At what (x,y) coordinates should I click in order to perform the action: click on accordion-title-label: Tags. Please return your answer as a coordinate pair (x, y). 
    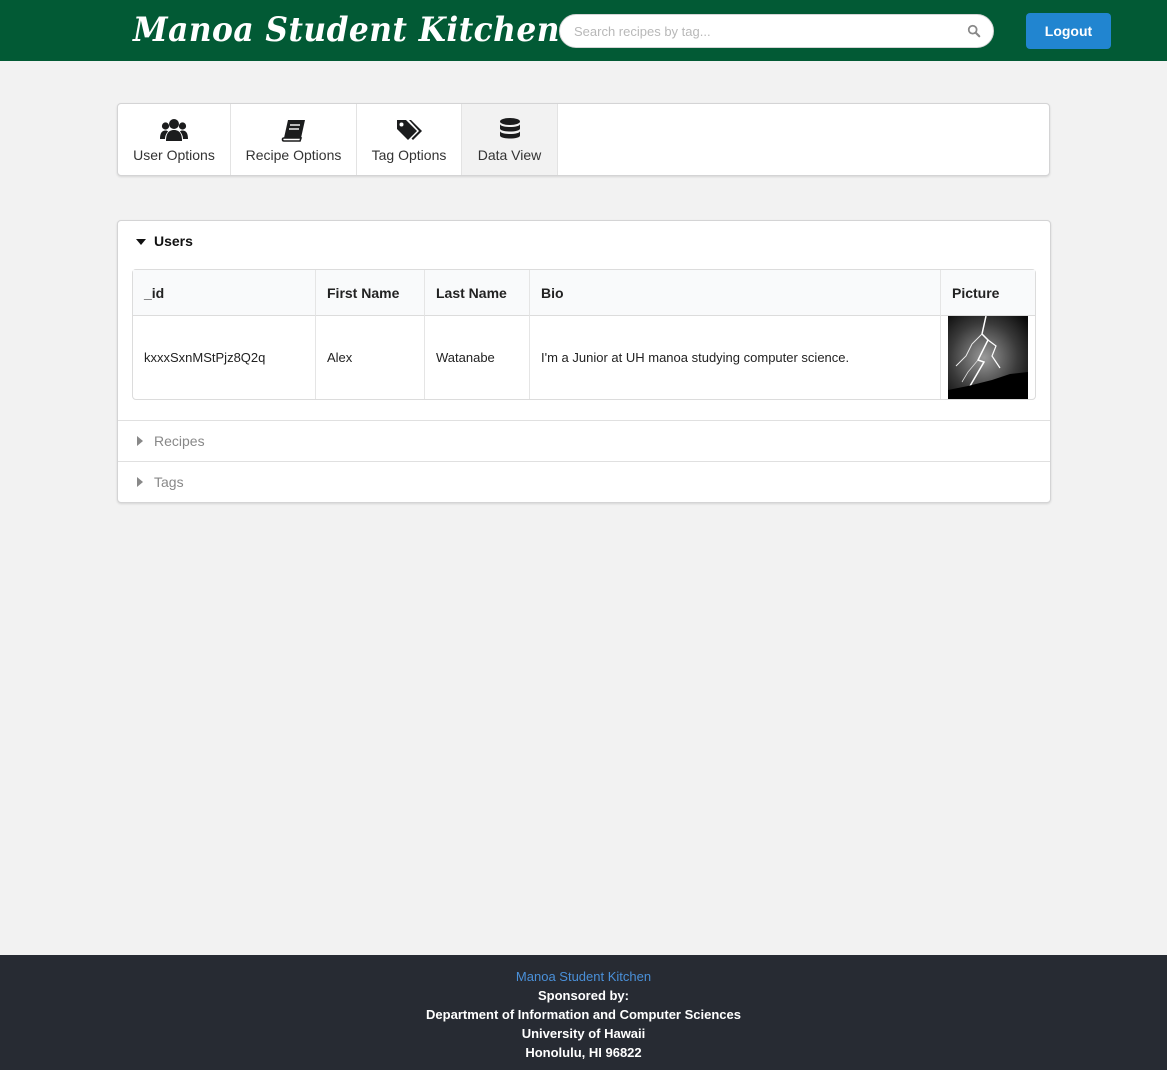
    Looking at the image, I should click on (169, 482).